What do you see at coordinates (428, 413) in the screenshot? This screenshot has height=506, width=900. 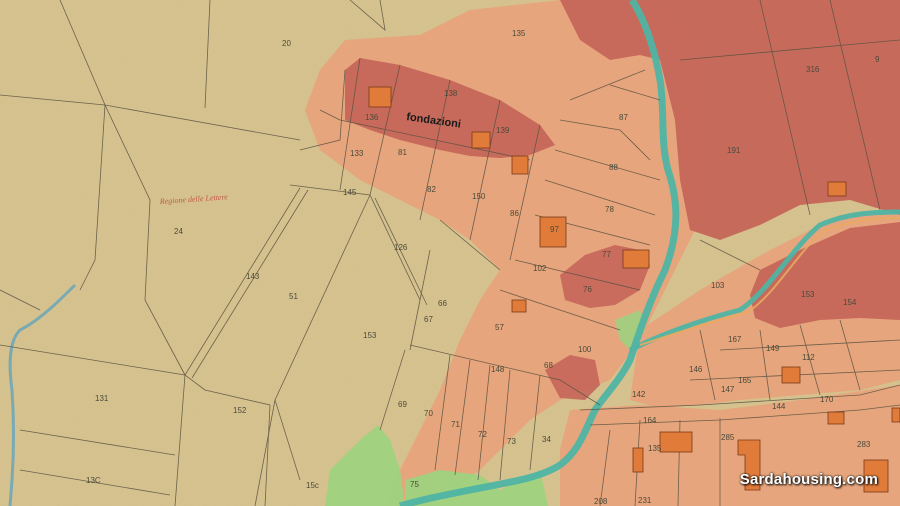 I see `parcel-label: 70` at bounding box center [428, 413].